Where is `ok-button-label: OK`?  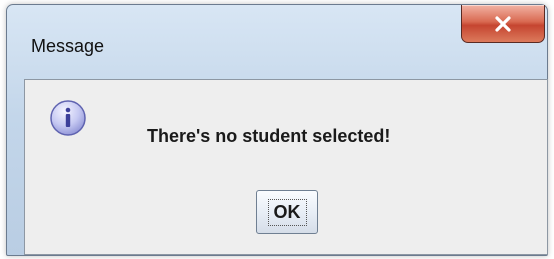 ok-button-label: OK is located at coordinates (287, 212).